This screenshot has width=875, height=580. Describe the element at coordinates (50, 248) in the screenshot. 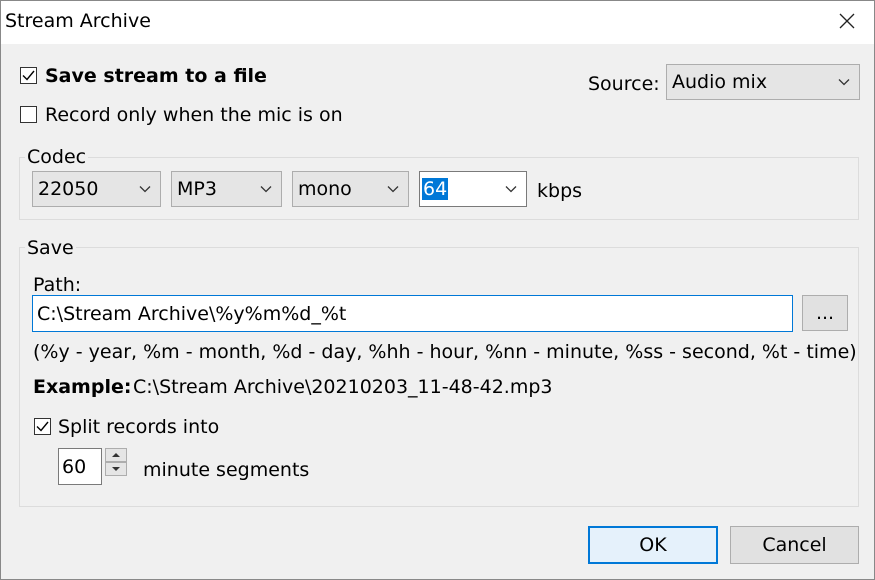

I see `save-group-label: Save` at that location.